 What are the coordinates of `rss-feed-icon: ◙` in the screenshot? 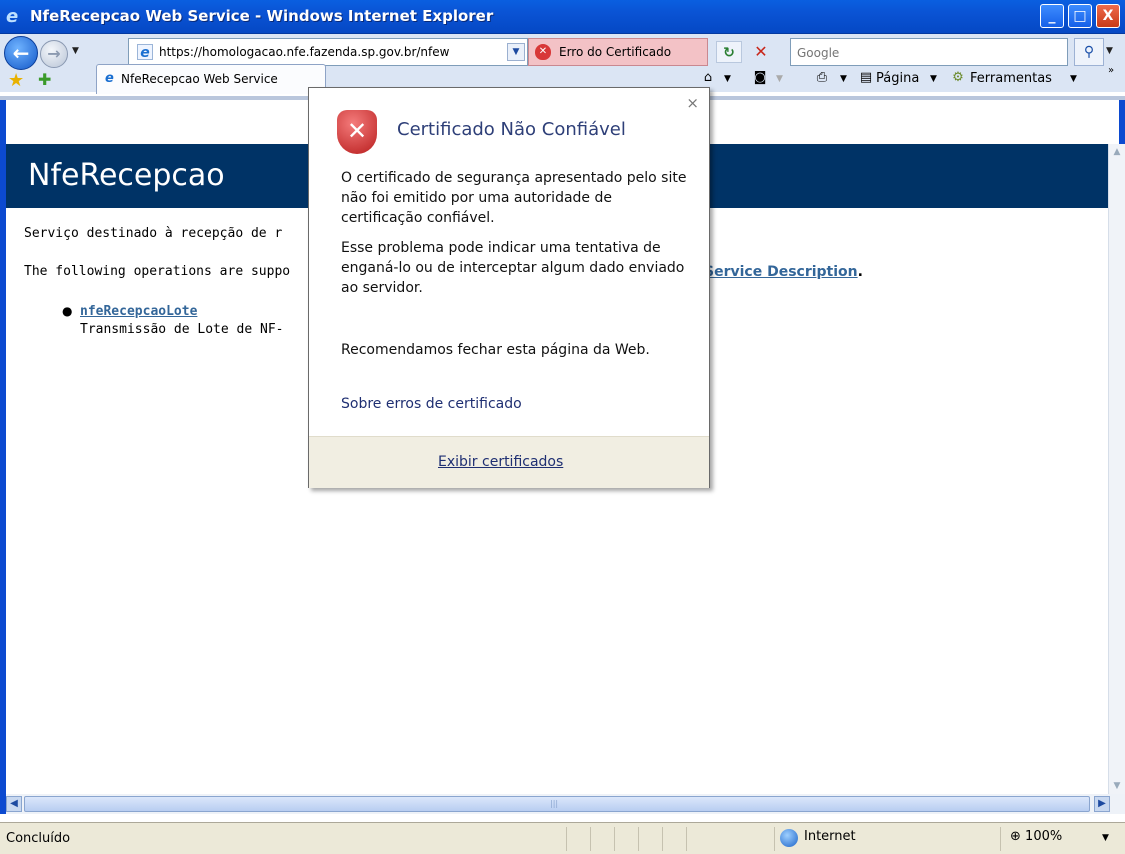 It's located at (760, 78).